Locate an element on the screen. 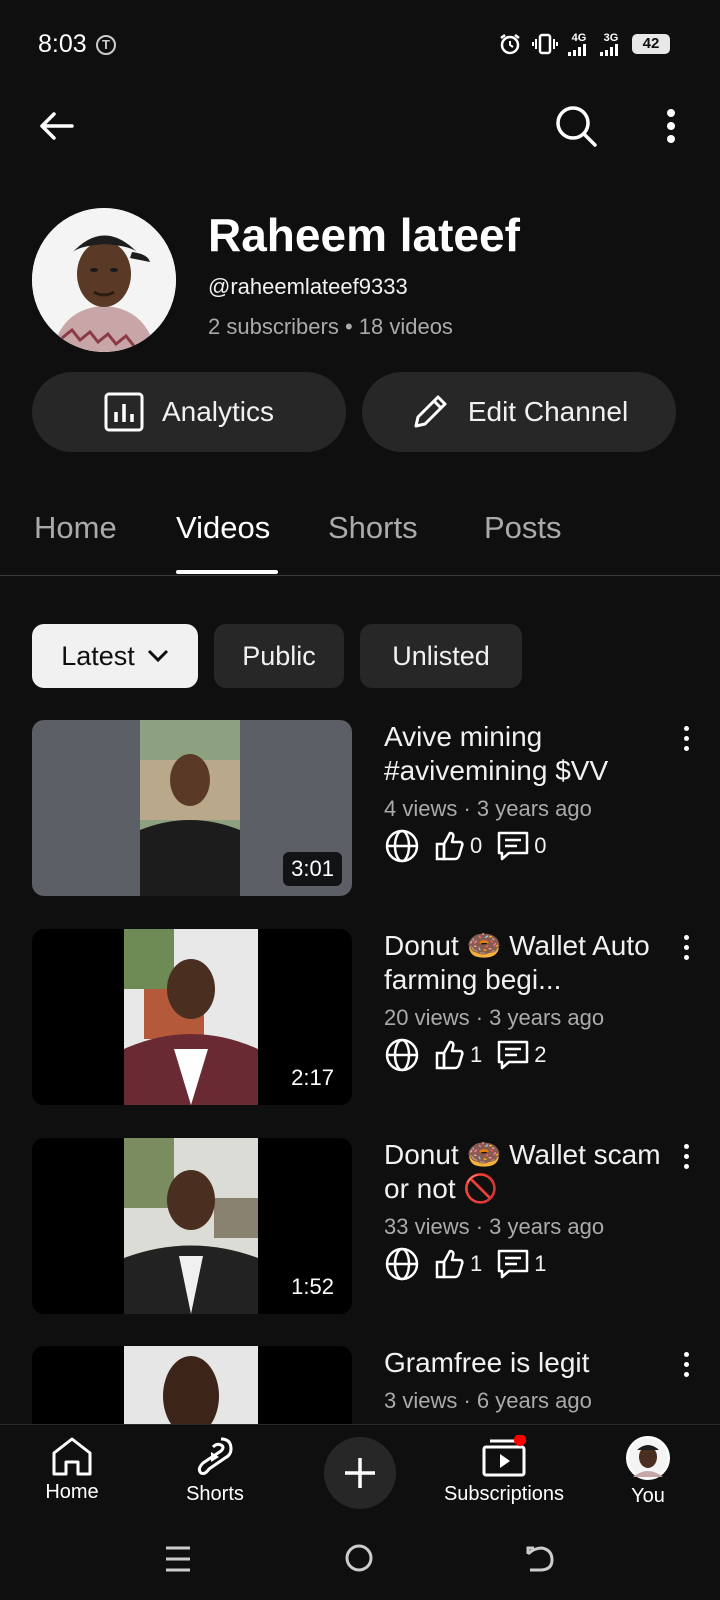  avatar-photo is located at coordinates (104, 280).